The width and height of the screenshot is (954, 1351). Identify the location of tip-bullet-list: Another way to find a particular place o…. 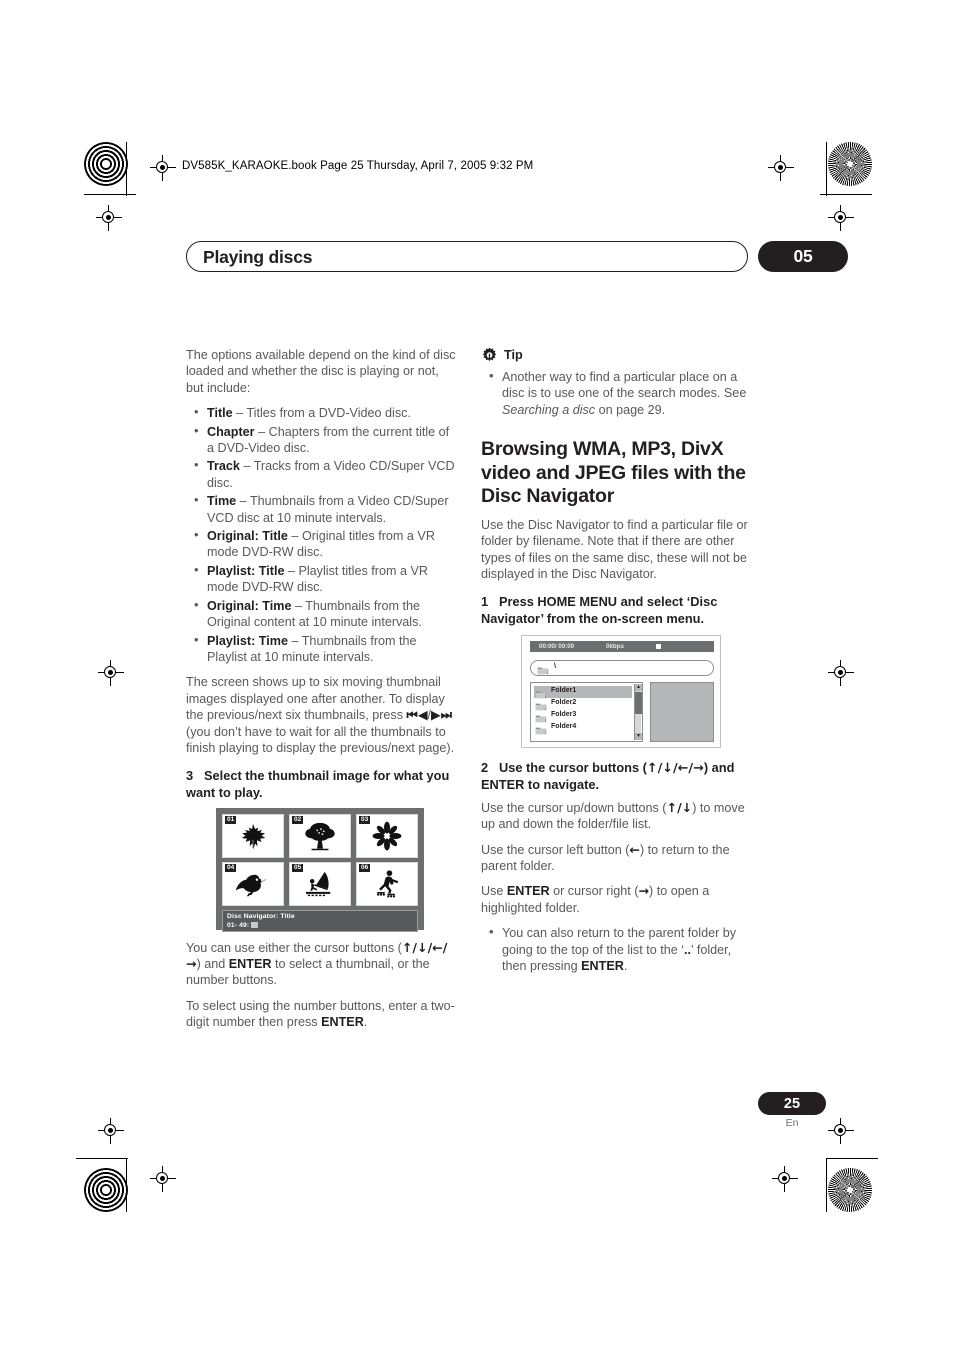
(617, 393).